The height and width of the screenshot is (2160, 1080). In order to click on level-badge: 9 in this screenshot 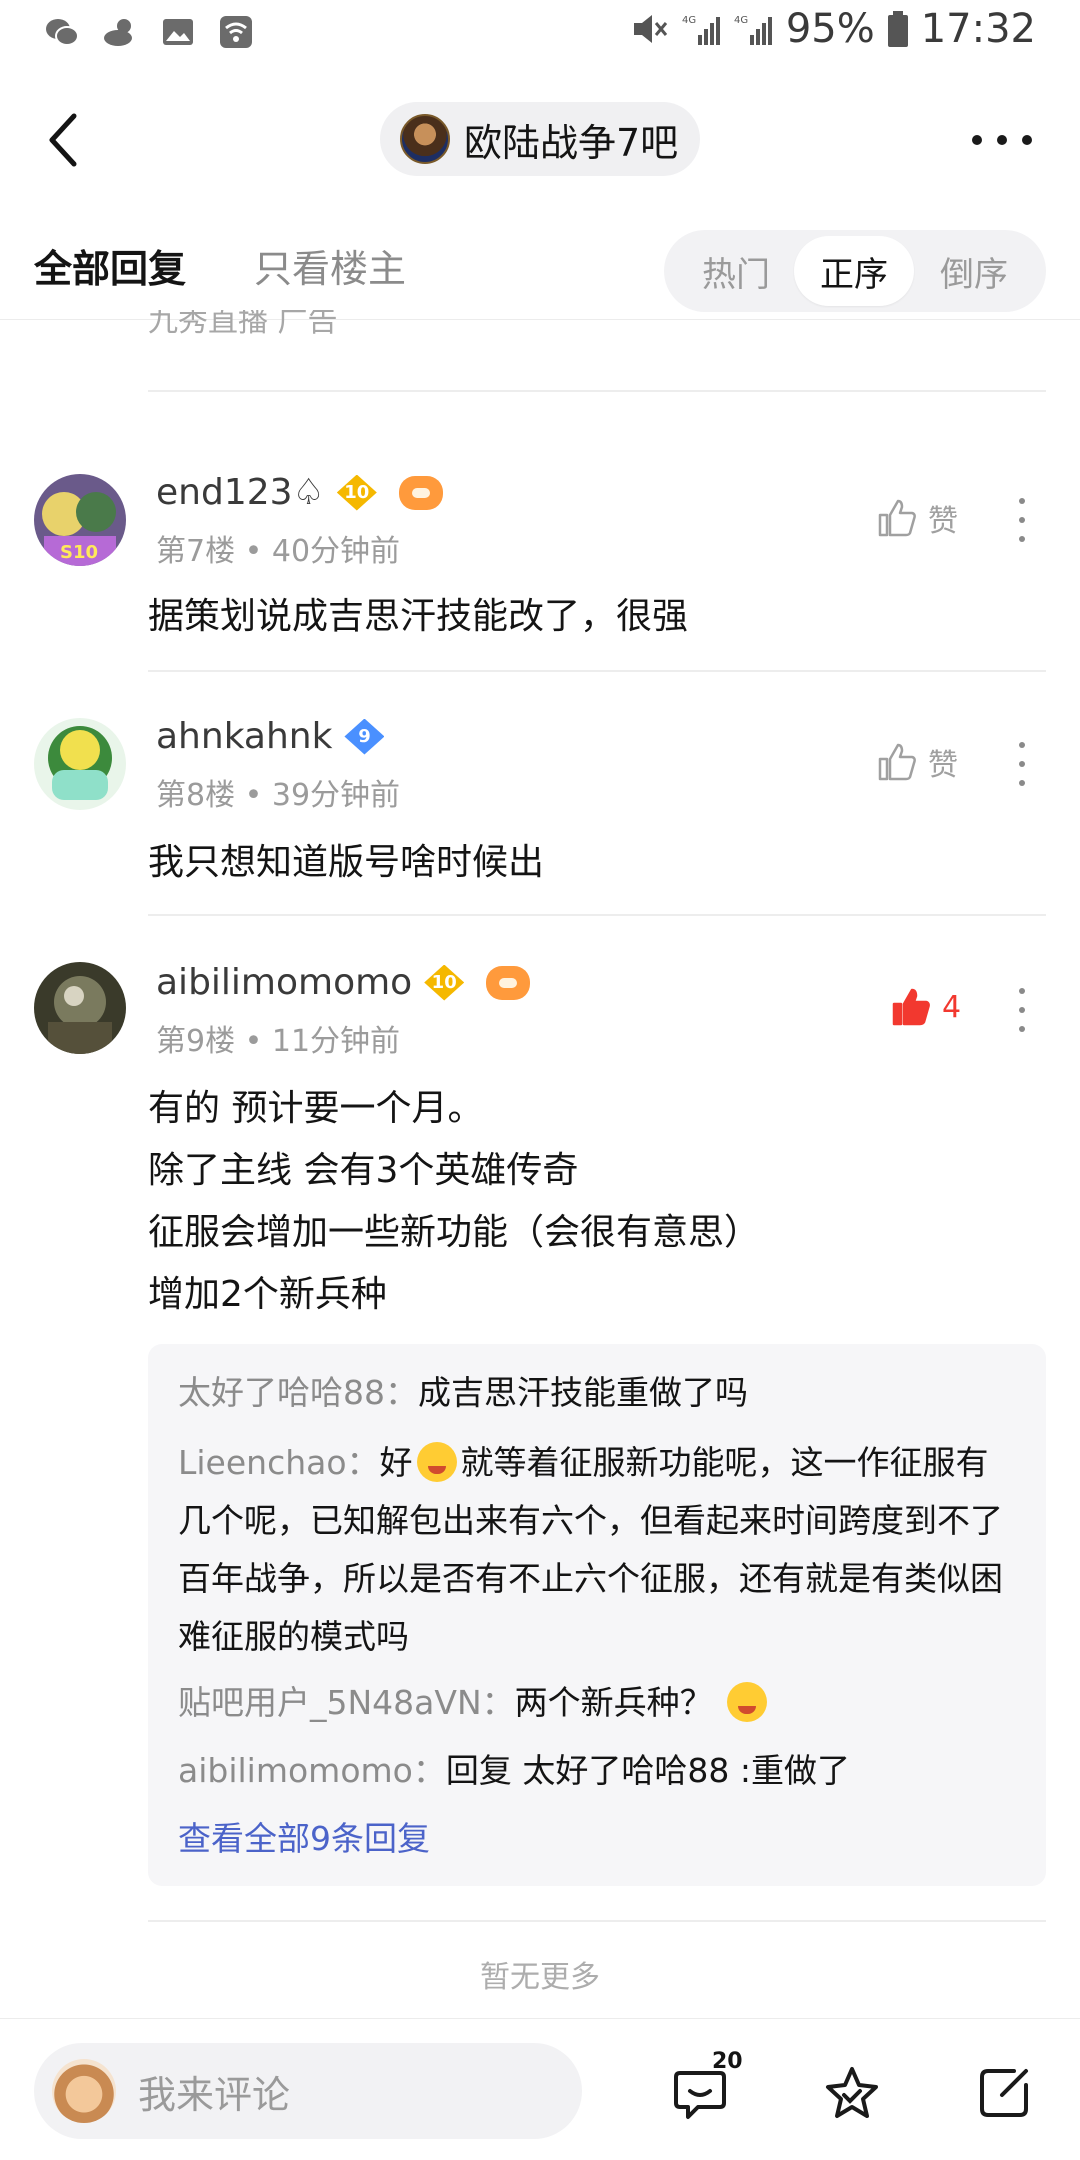, I will do `click(364, 736)`.